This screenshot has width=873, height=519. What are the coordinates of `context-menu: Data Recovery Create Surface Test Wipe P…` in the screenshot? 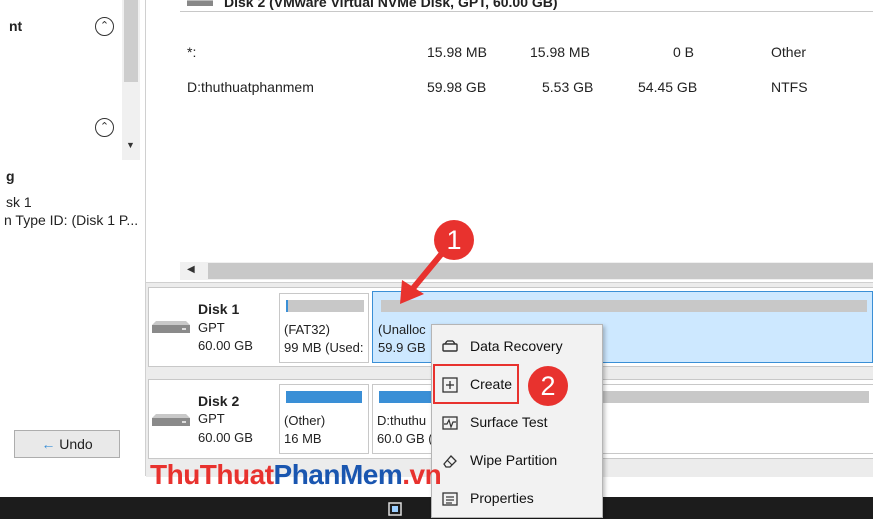 It's located at (517, 421).